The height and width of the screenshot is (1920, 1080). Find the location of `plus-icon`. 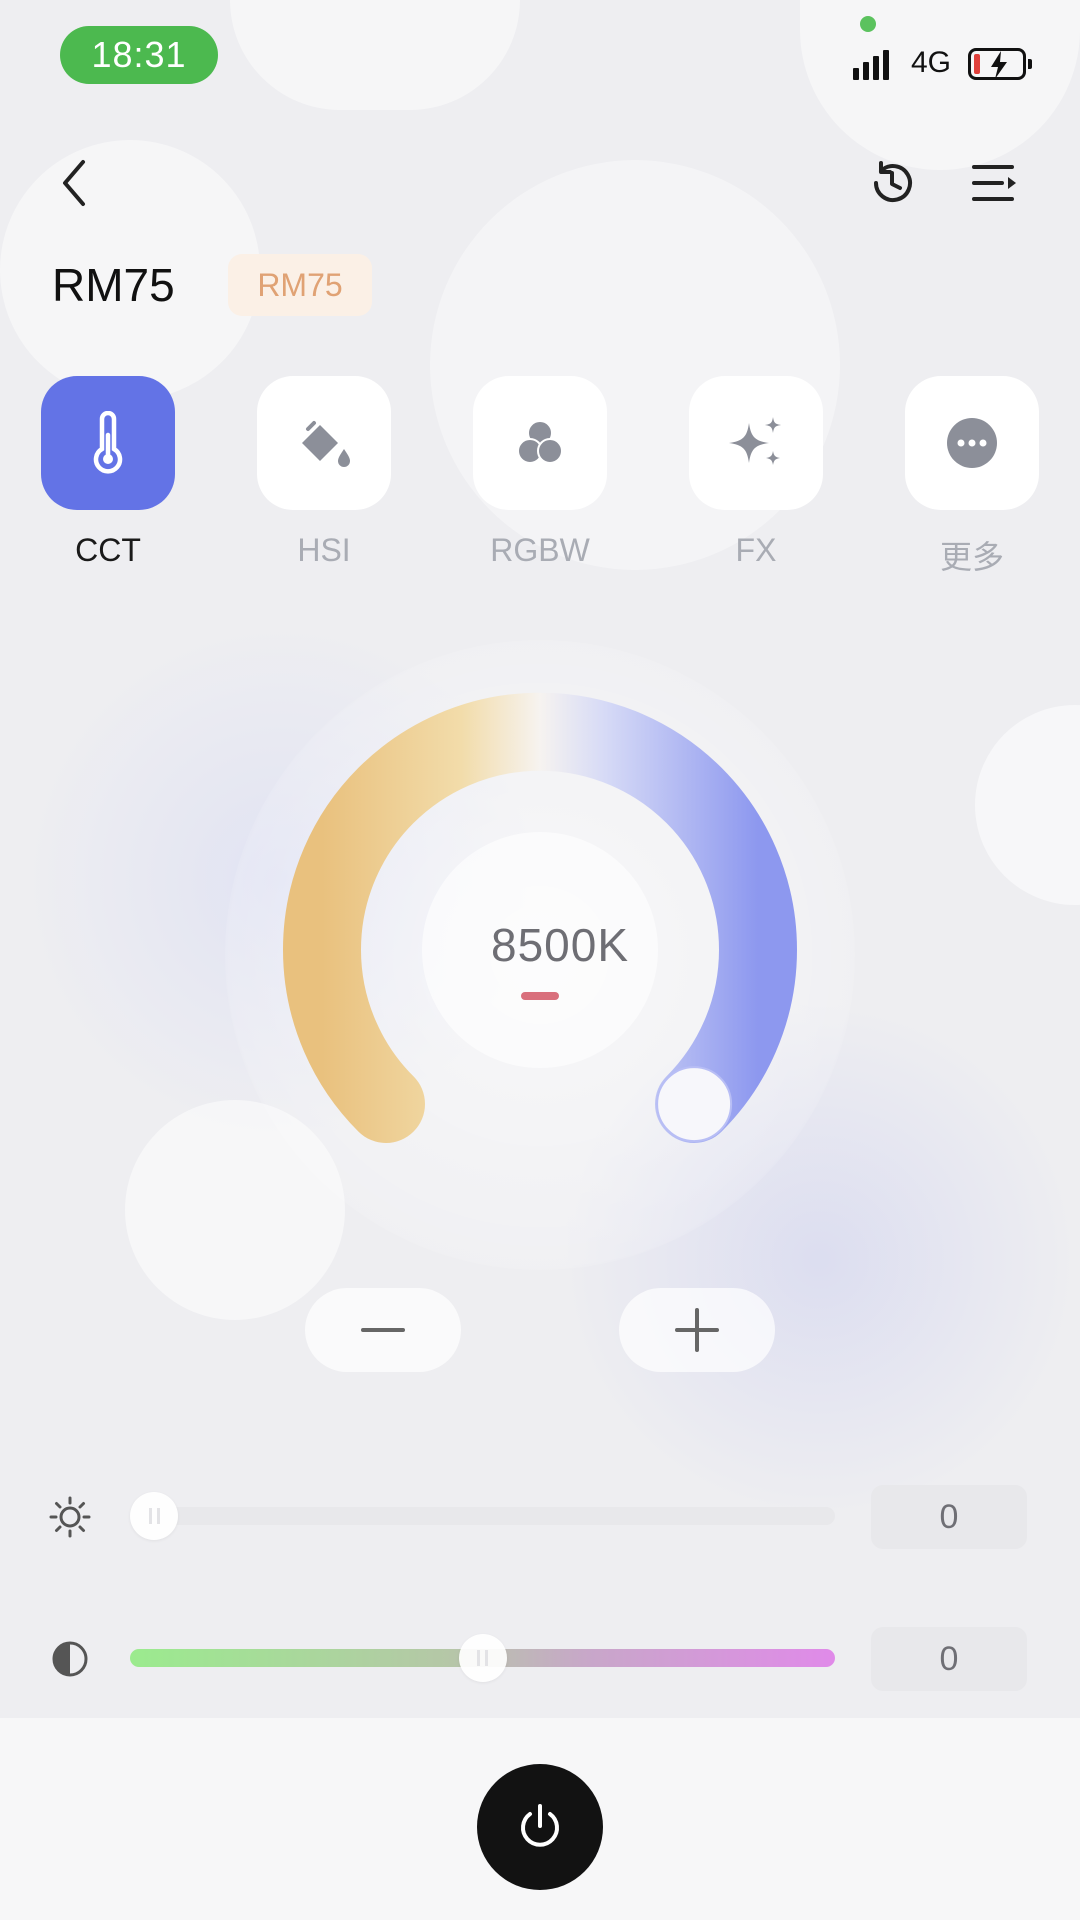

plus-icon is located at coordinates (697, 1330).